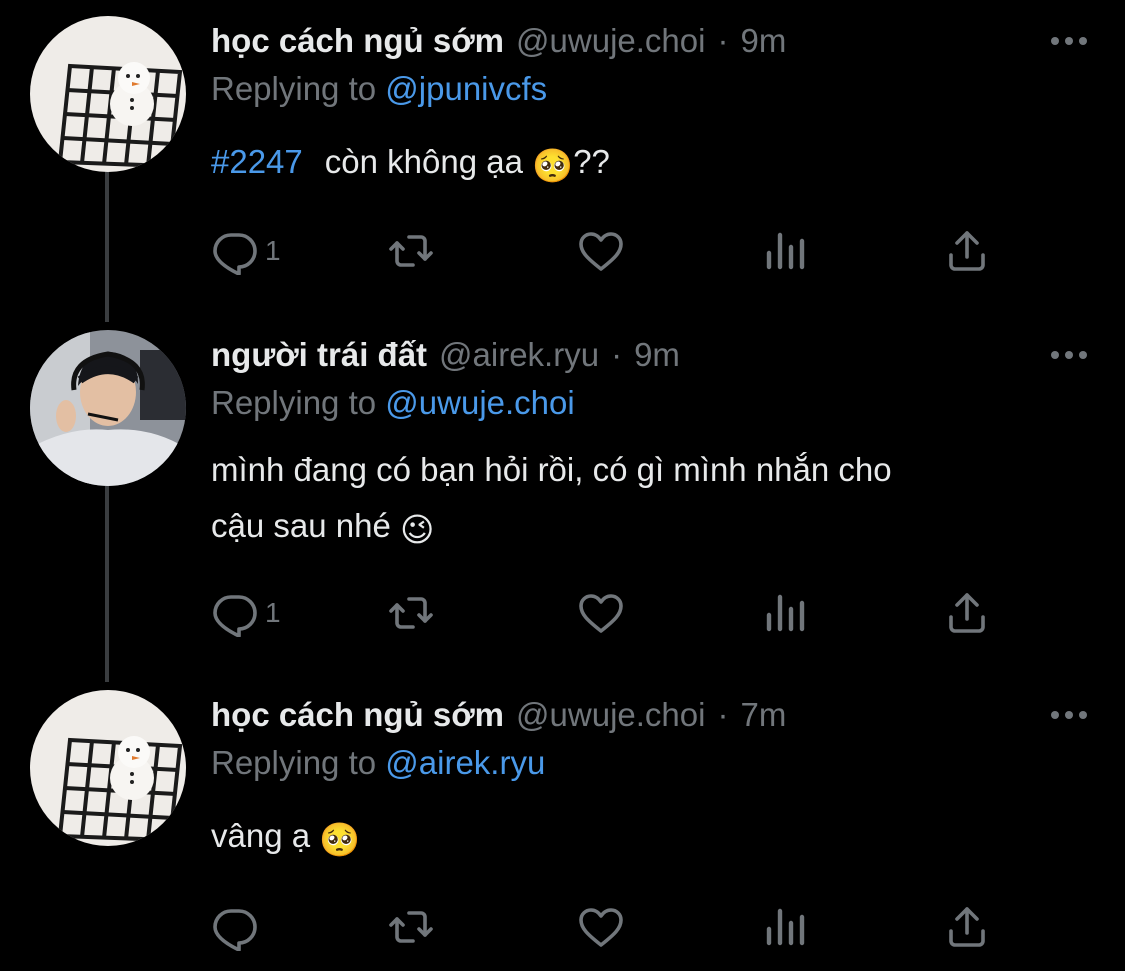  I want to click on tweet-header: học cách ngủ sớm @uwuje.choi · 7m, so click(498, 715).